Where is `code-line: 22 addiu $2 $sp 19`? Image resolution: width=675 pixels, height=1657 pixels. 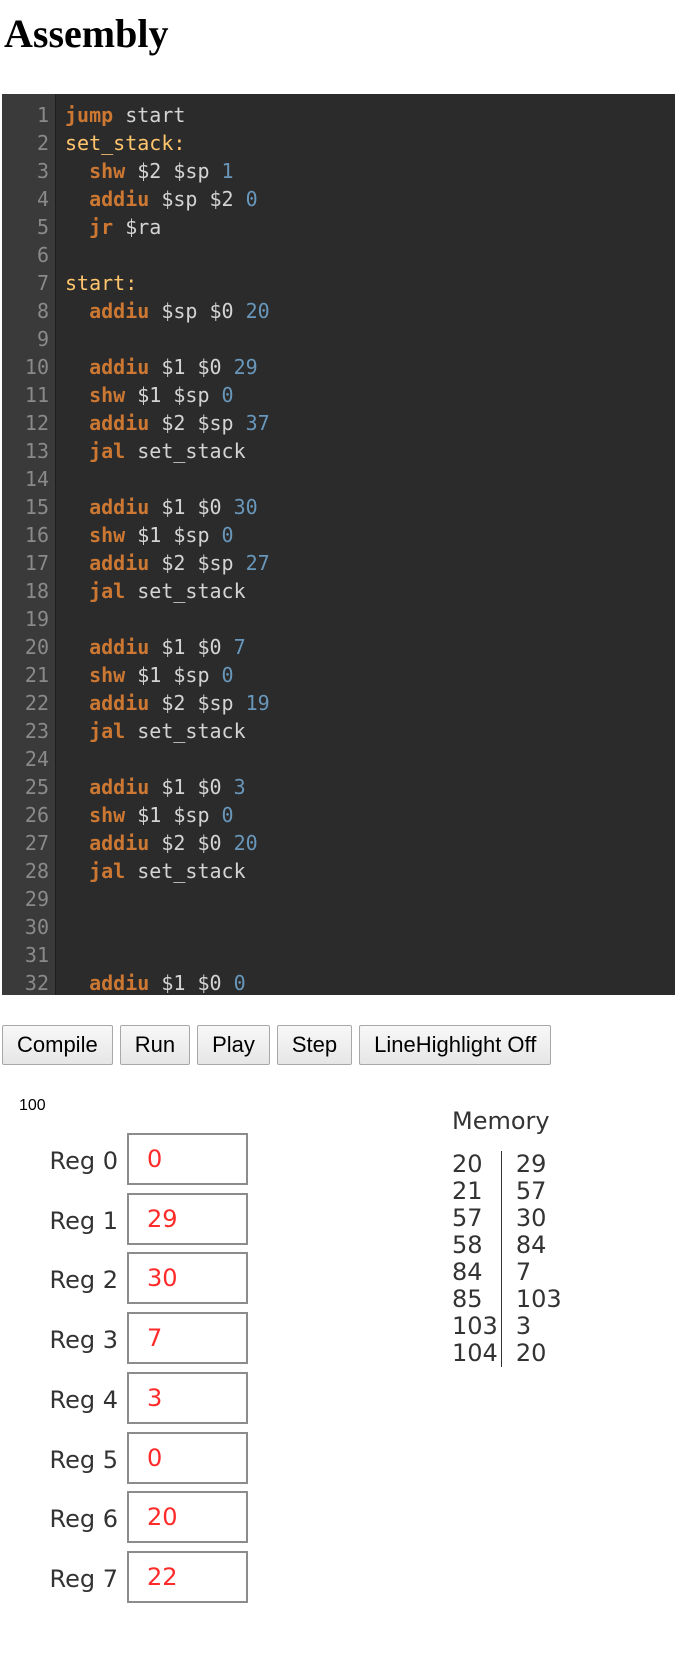 code-line: 22 addiu $2 $sp 19 is located at coordinates (338, 703).